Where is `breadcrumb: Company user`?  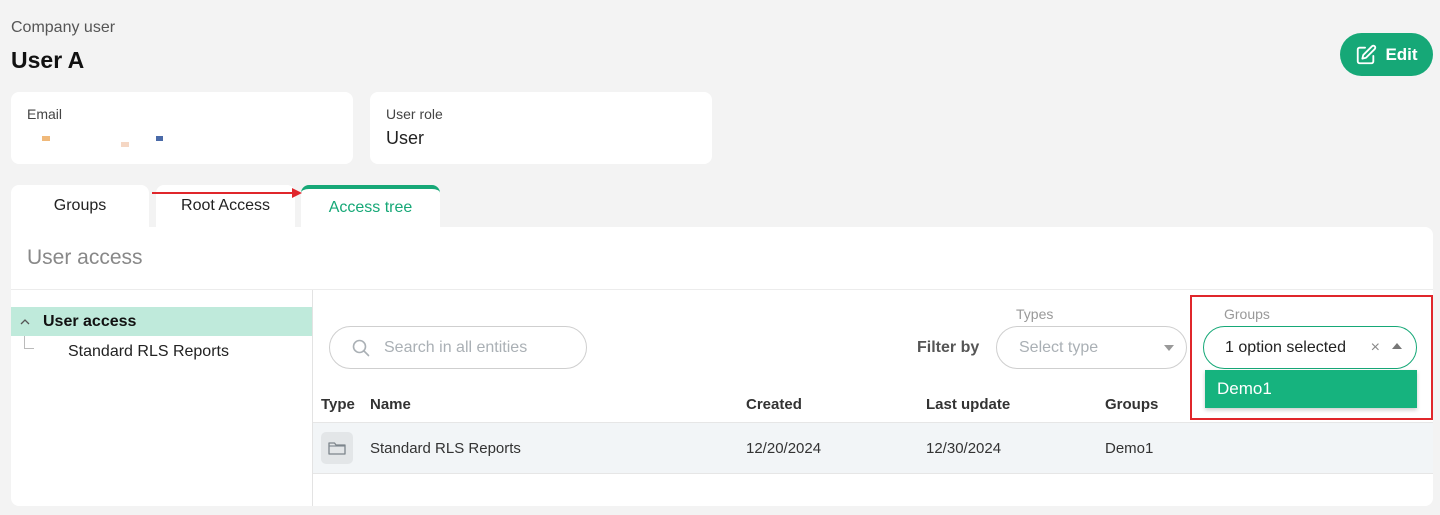
breadcrumb: Company user is located at coordinates (63, 27).